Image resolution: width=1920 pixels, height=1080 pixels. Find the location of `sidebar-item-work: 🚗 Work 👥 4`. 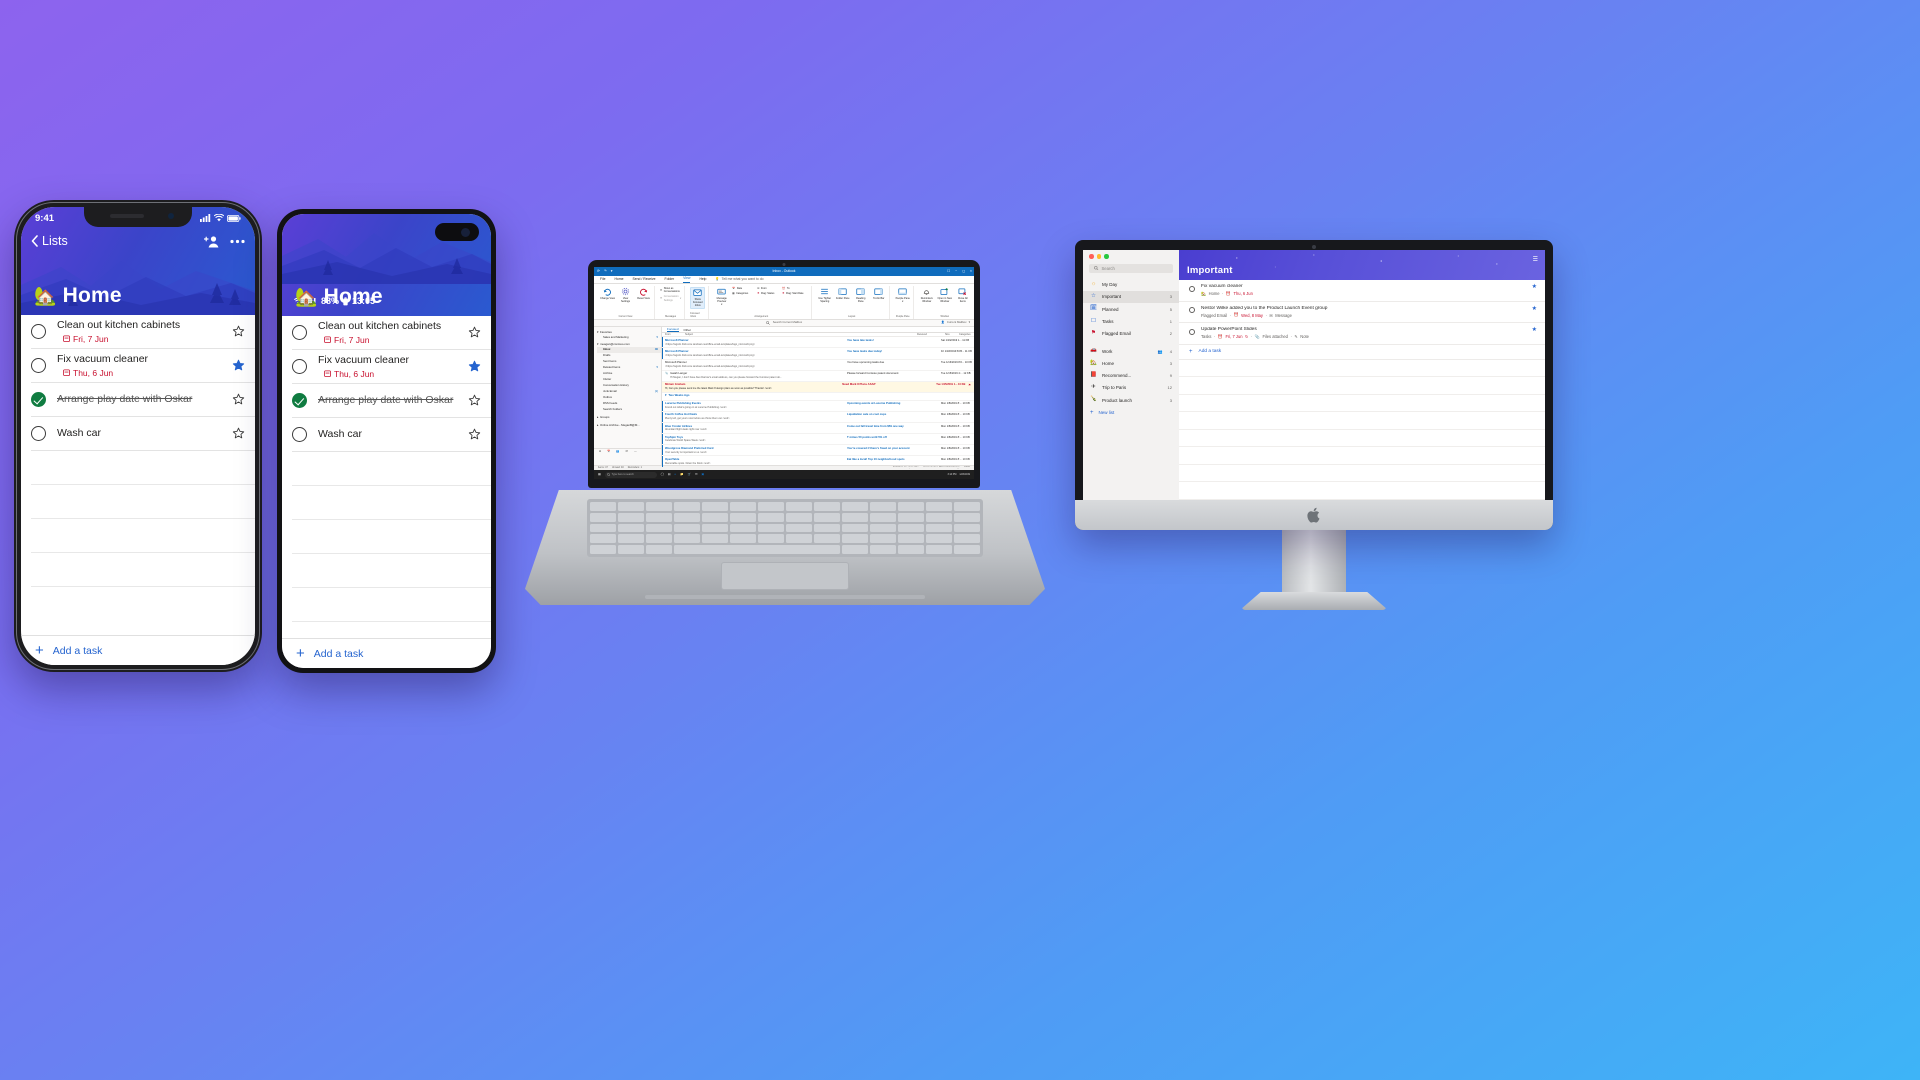

sidebar-item-work: 🚗 Work 👥 4 is located at coordinates (1131, 351).